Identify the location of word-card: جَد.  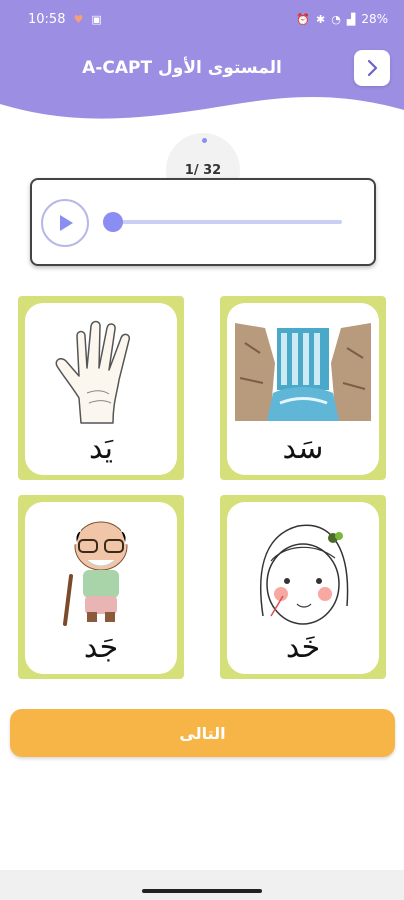
(101, 587).